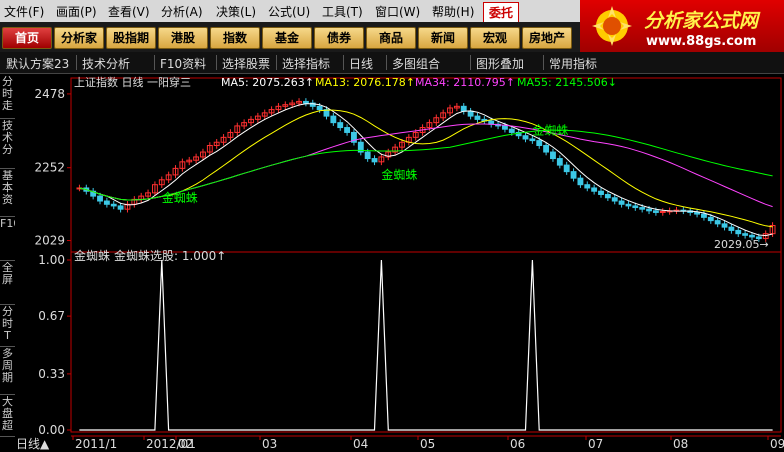 The width and height of the screenshot is (784, 452). I want to click on nav-button-2: 股指期, so click(131, 38).